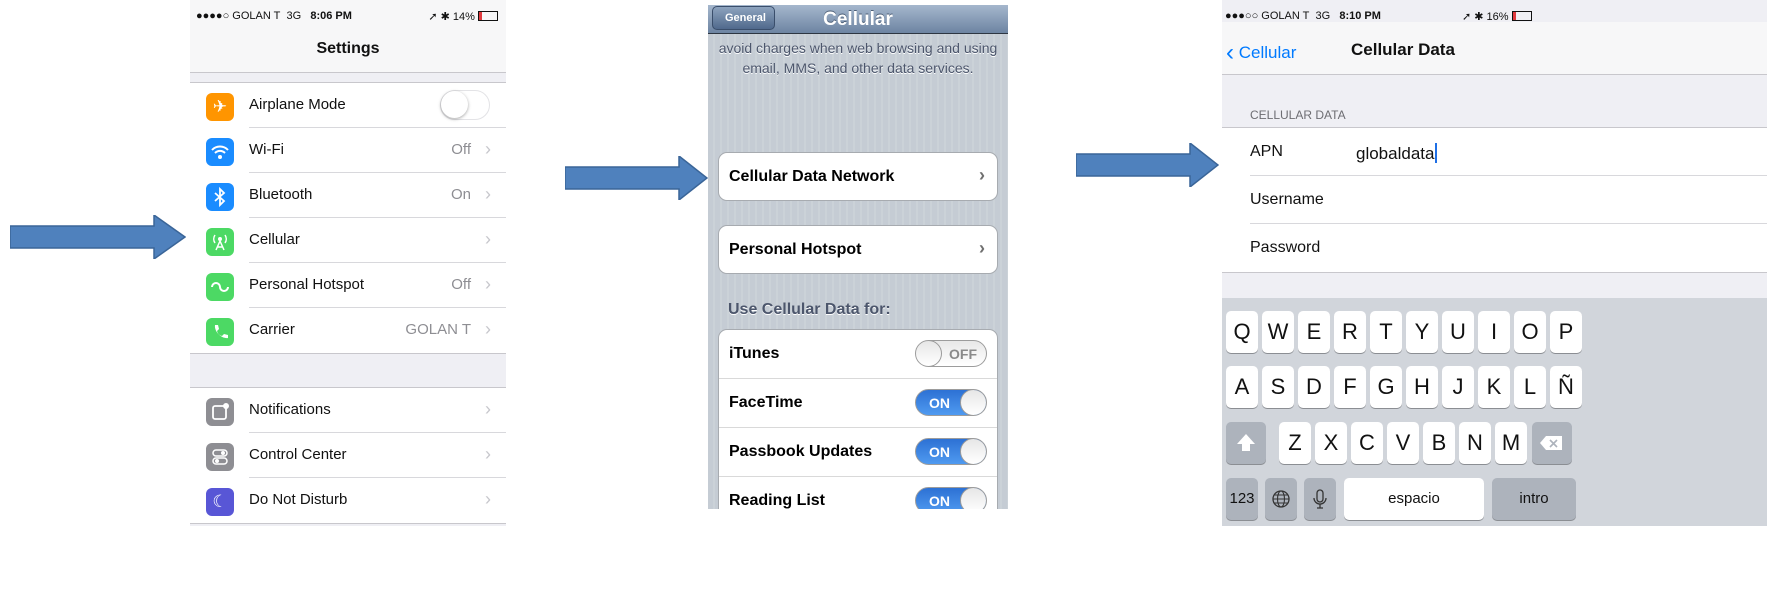 The width and height of the screenshot is (1767, 594). What do you see at coordinates (220, 332) in the screenshot?
I see `phone-icon` at bounding box center [220, 332].